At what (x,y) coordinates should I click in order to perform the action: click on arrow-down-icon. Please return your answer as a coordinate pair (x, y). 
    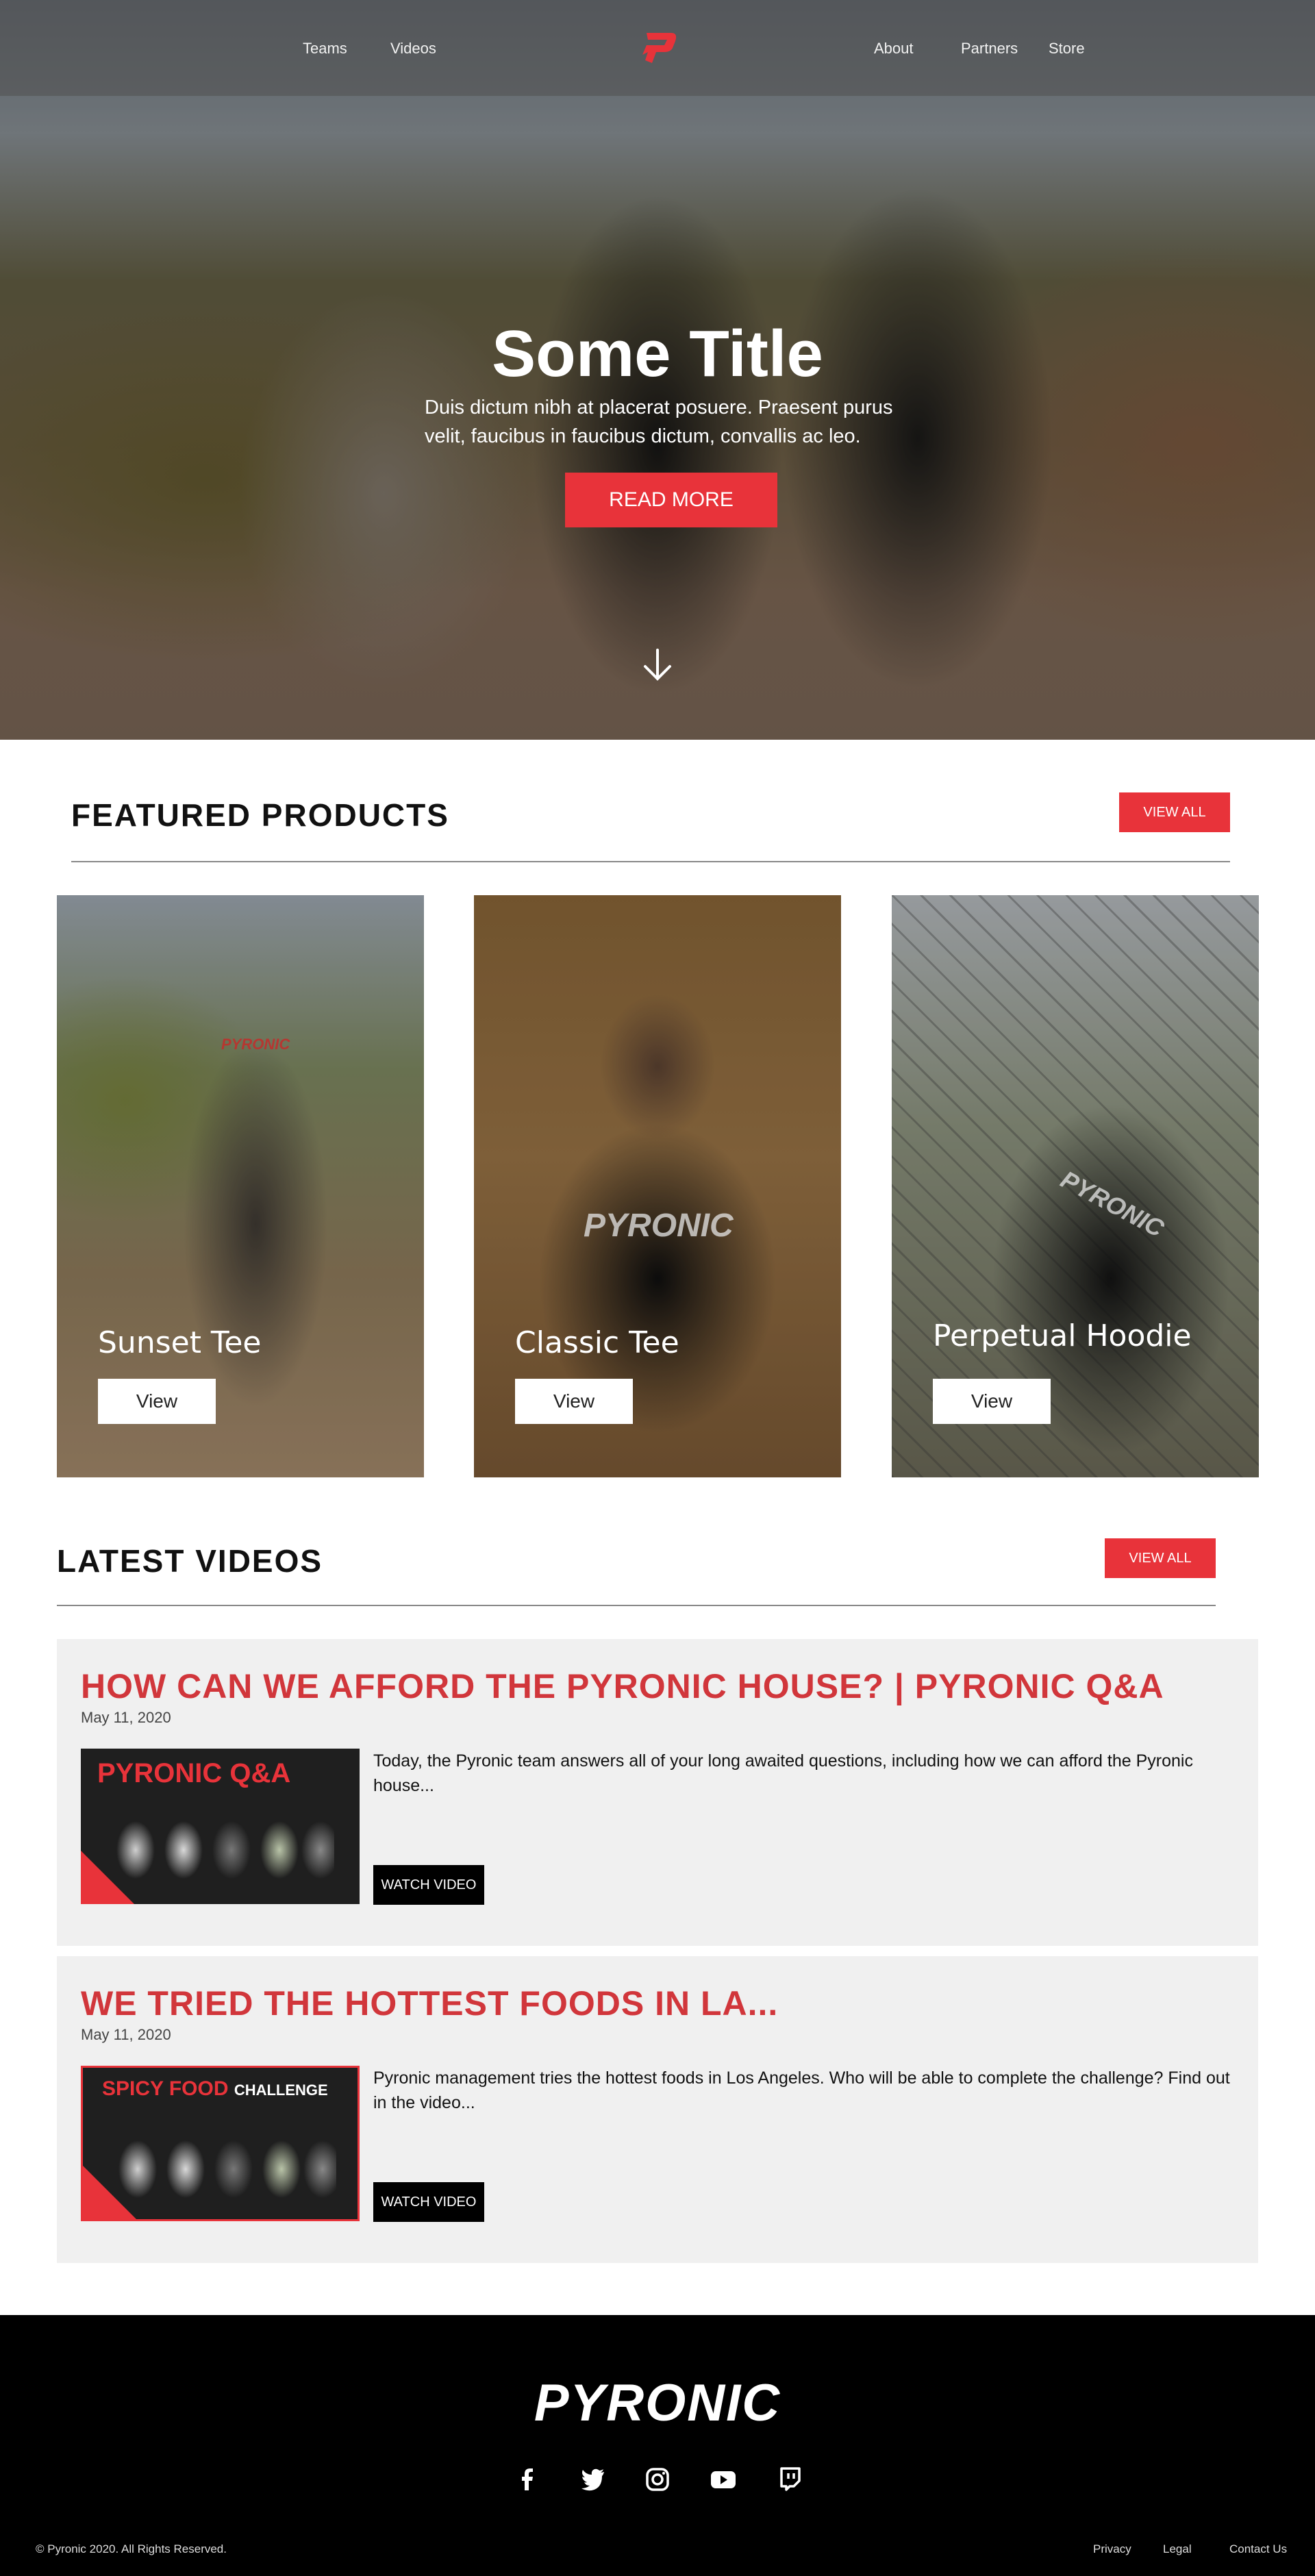
    Looking at the image, I should click on (657, 665).